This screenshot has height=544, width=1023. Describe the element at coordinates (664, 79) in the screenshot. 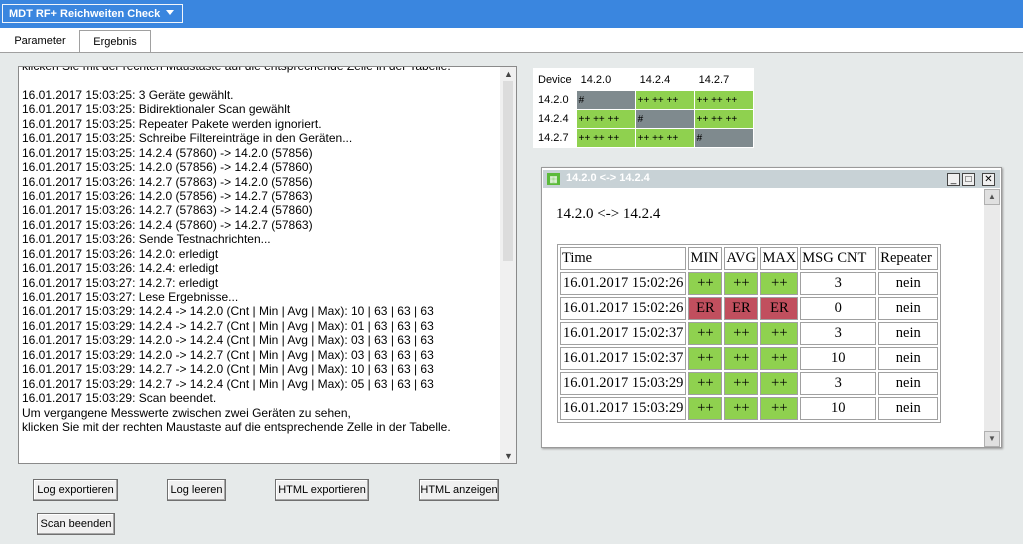

I see `matrix-header-col: 14.2.4` at that location.